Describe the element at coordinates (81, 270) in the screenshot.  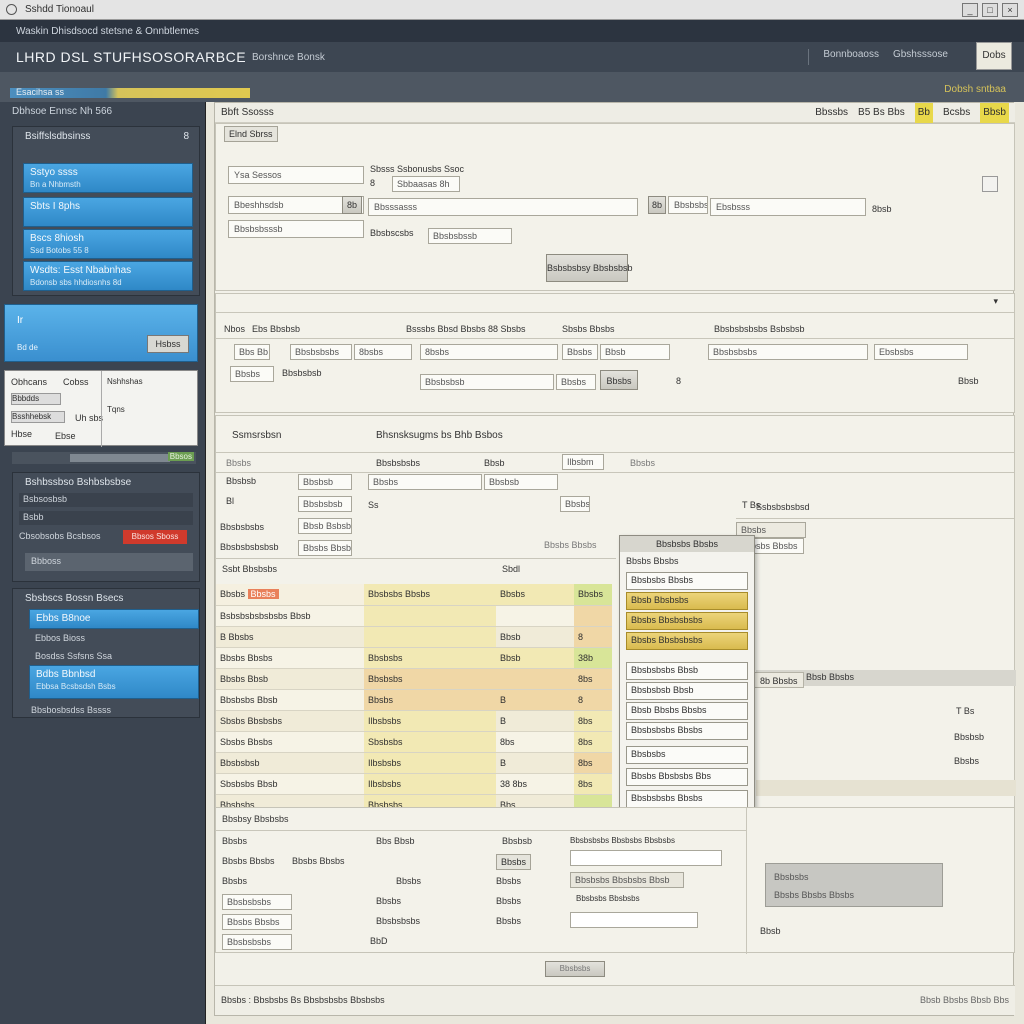
I see `sidebar-item-label: Wsdts: Esst Nbabnhas` at that location.